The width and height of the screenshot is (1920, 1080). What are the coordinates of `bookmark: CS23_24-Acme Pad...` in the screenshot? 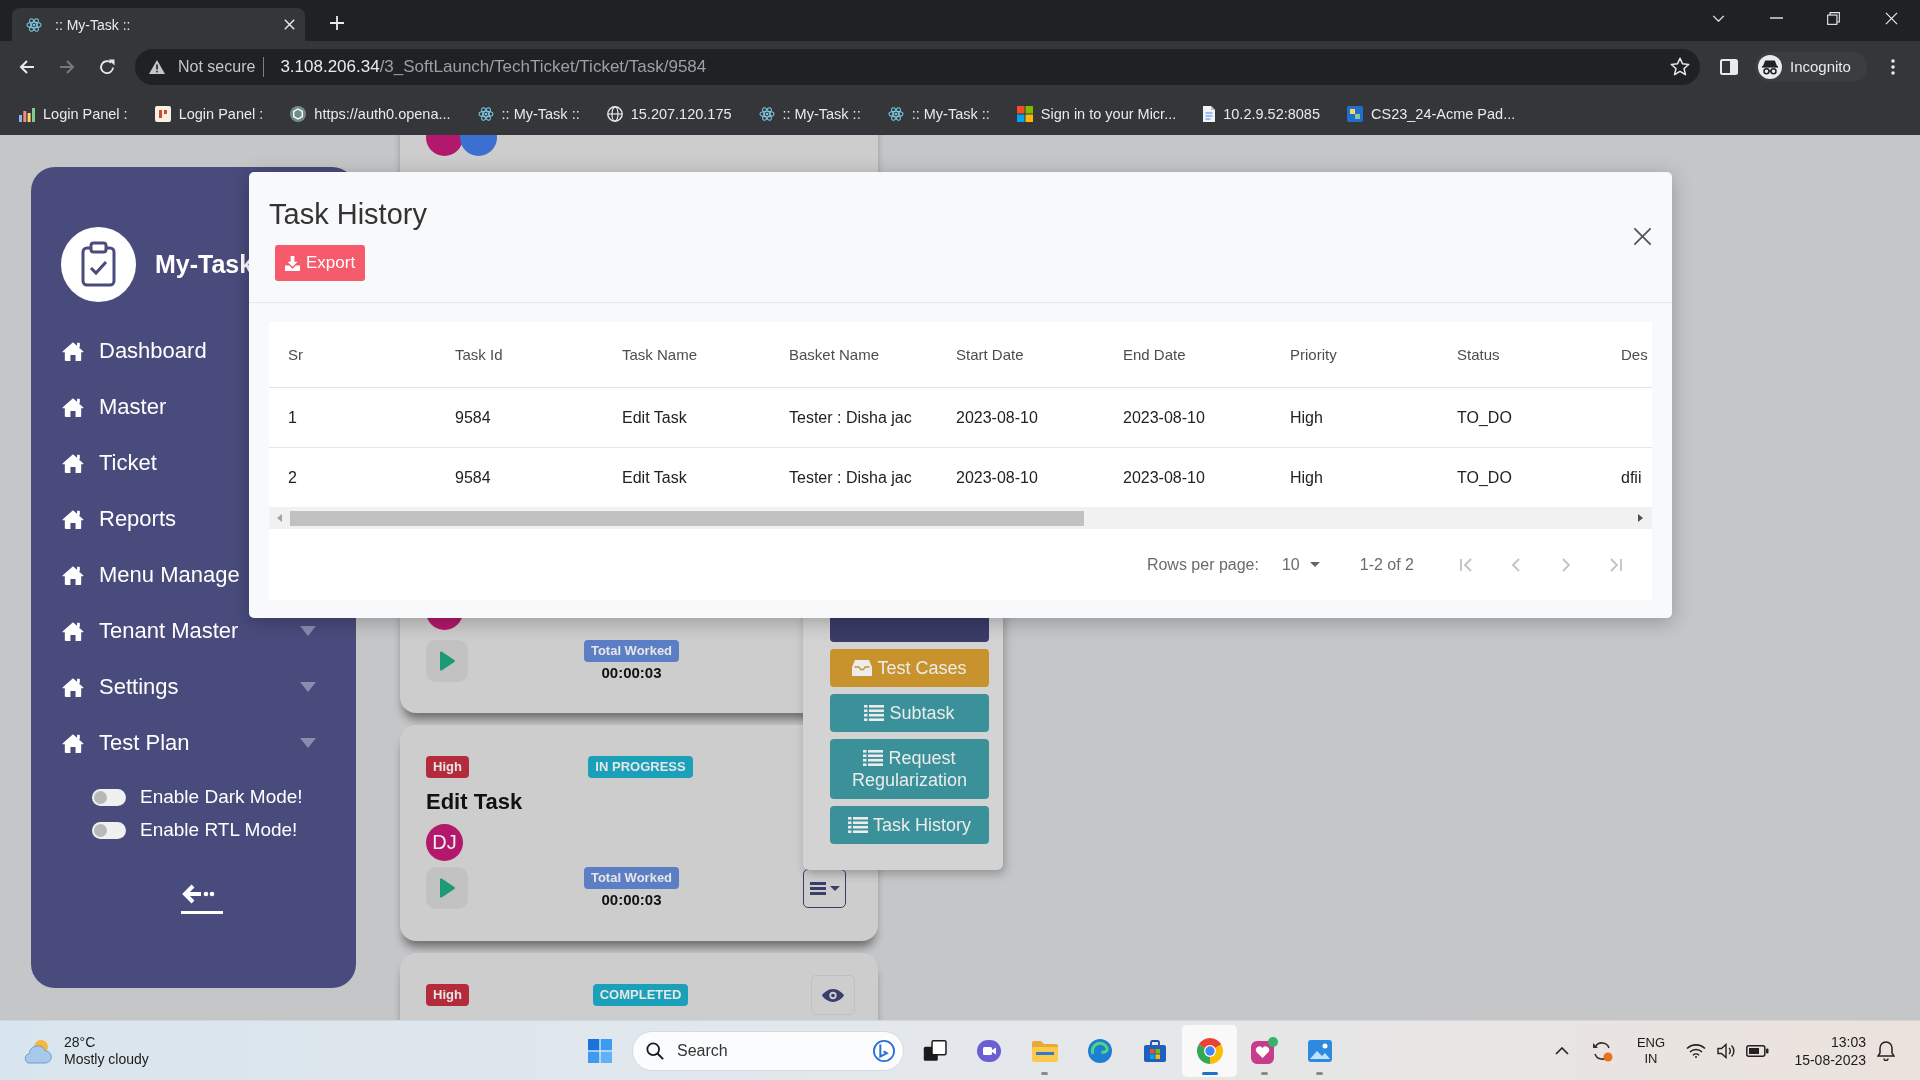 It's located at (1431, 113).